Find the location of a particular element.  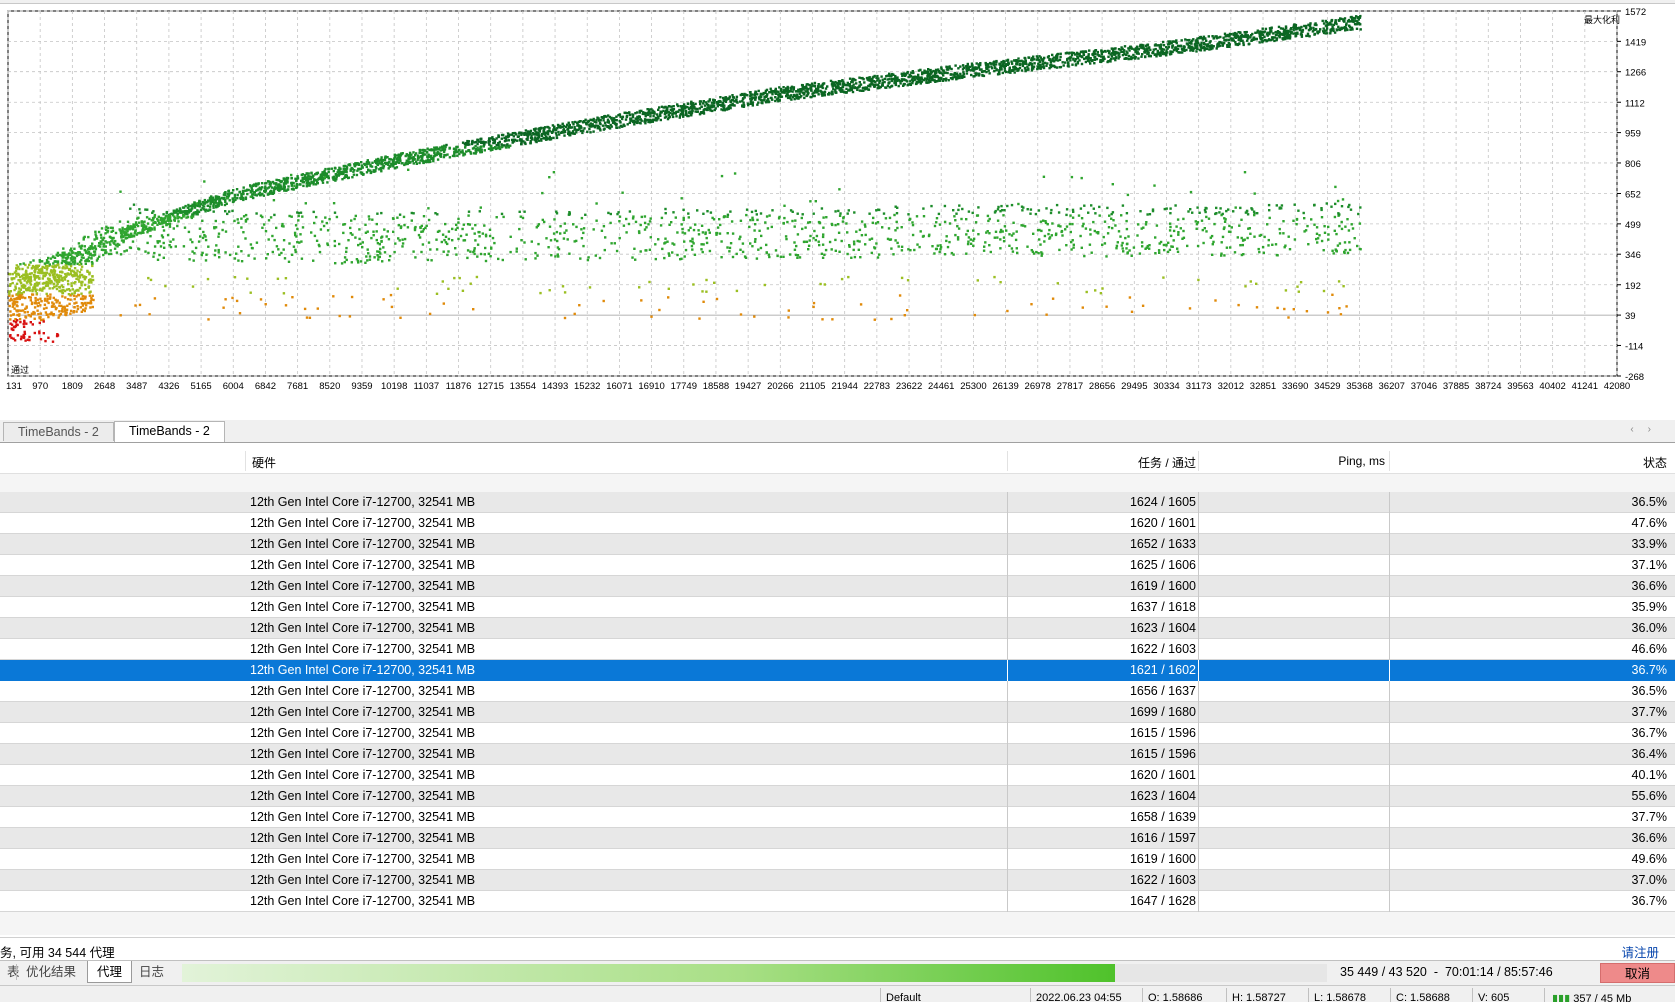

x-tick-label: 39563 is located at coordinates (1520, 386).